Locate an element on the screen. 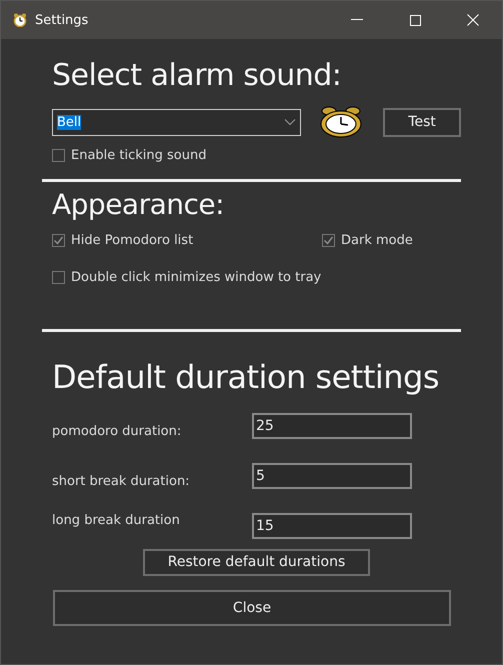  duration-input: 5 is located at coordinates (332, 475).